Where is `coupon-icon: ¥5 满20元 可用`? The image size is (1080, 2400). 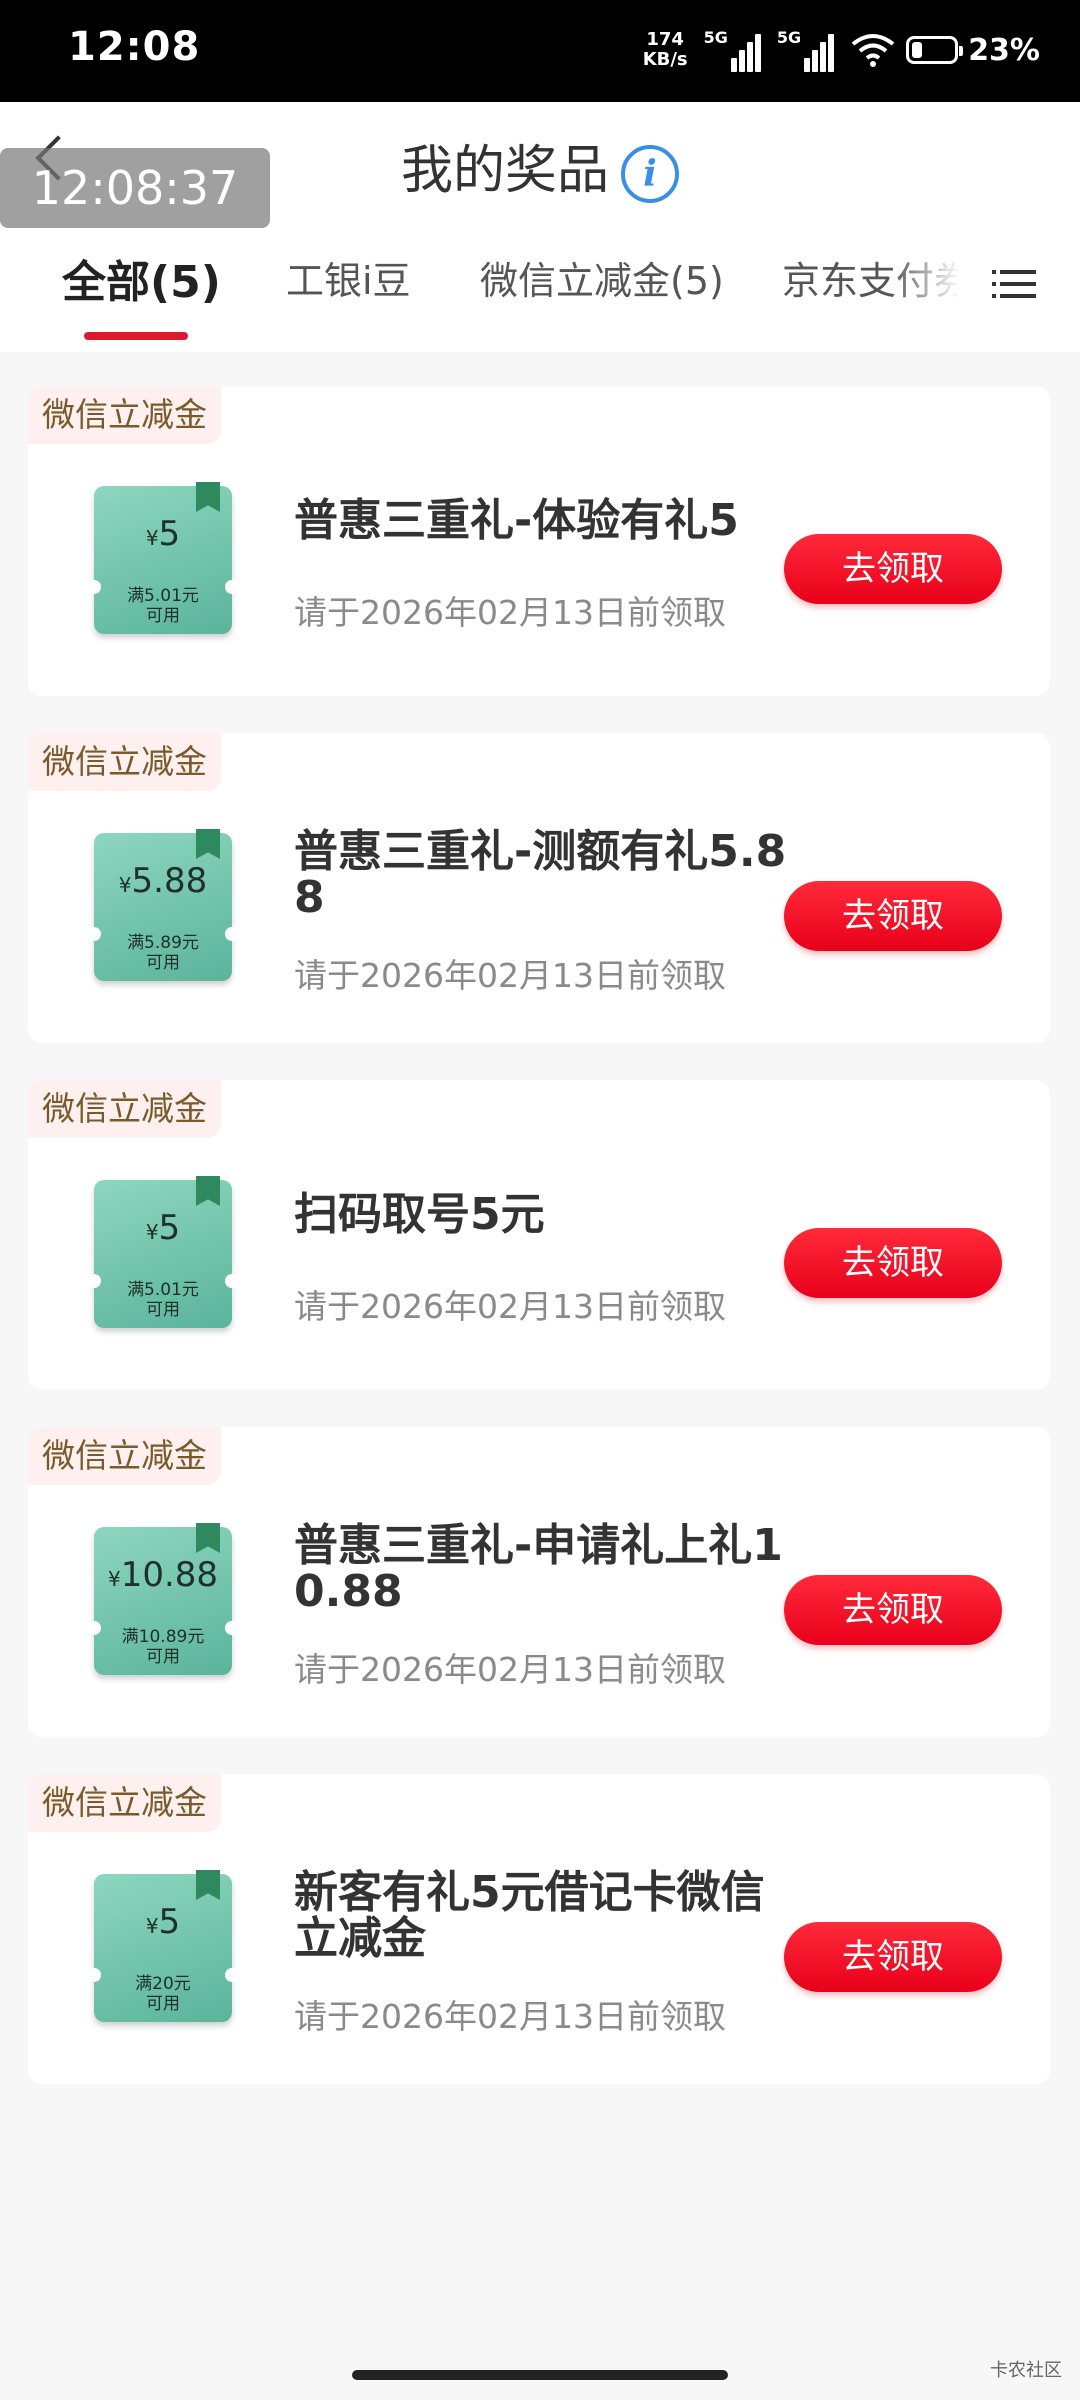
coupon-icon: ¥5 满20元 可用 is located at coordinates (163, 1946).